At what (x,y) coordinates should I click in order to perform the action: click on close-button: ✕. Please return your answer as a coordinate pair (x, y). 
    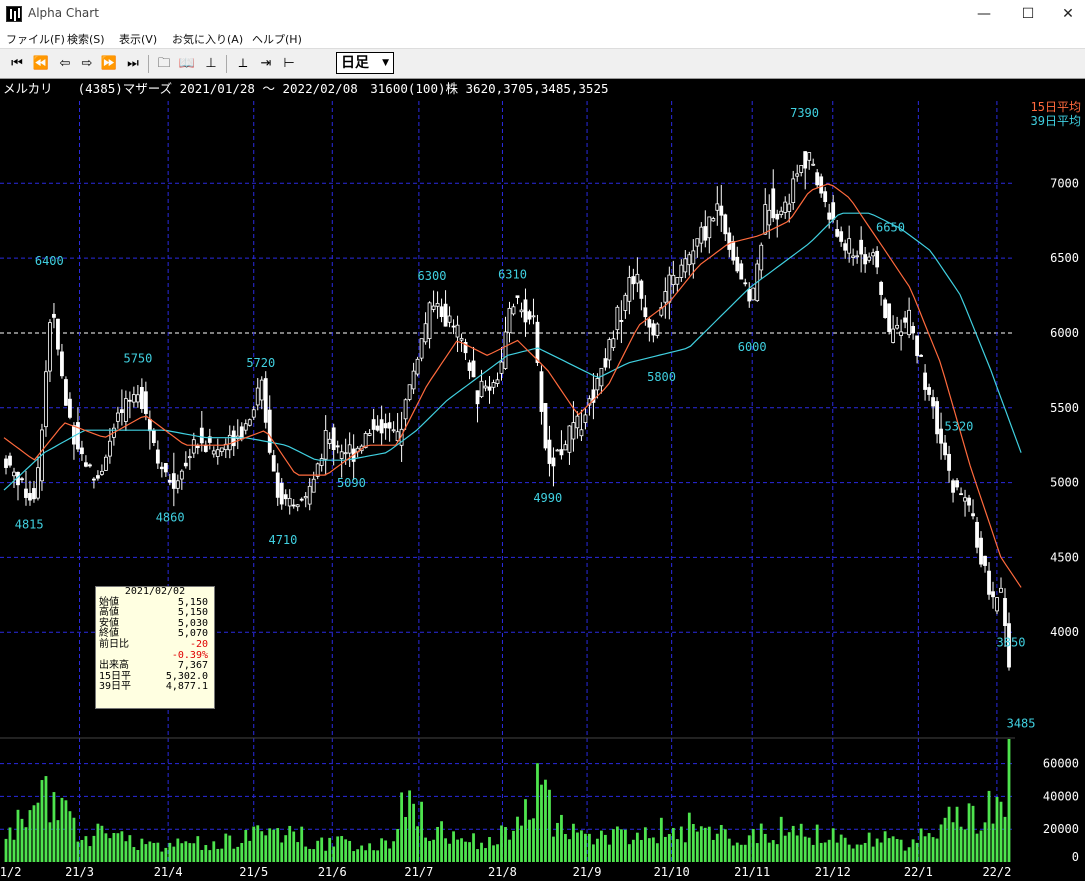
    Looking at the image, I should click on (1065, 14).